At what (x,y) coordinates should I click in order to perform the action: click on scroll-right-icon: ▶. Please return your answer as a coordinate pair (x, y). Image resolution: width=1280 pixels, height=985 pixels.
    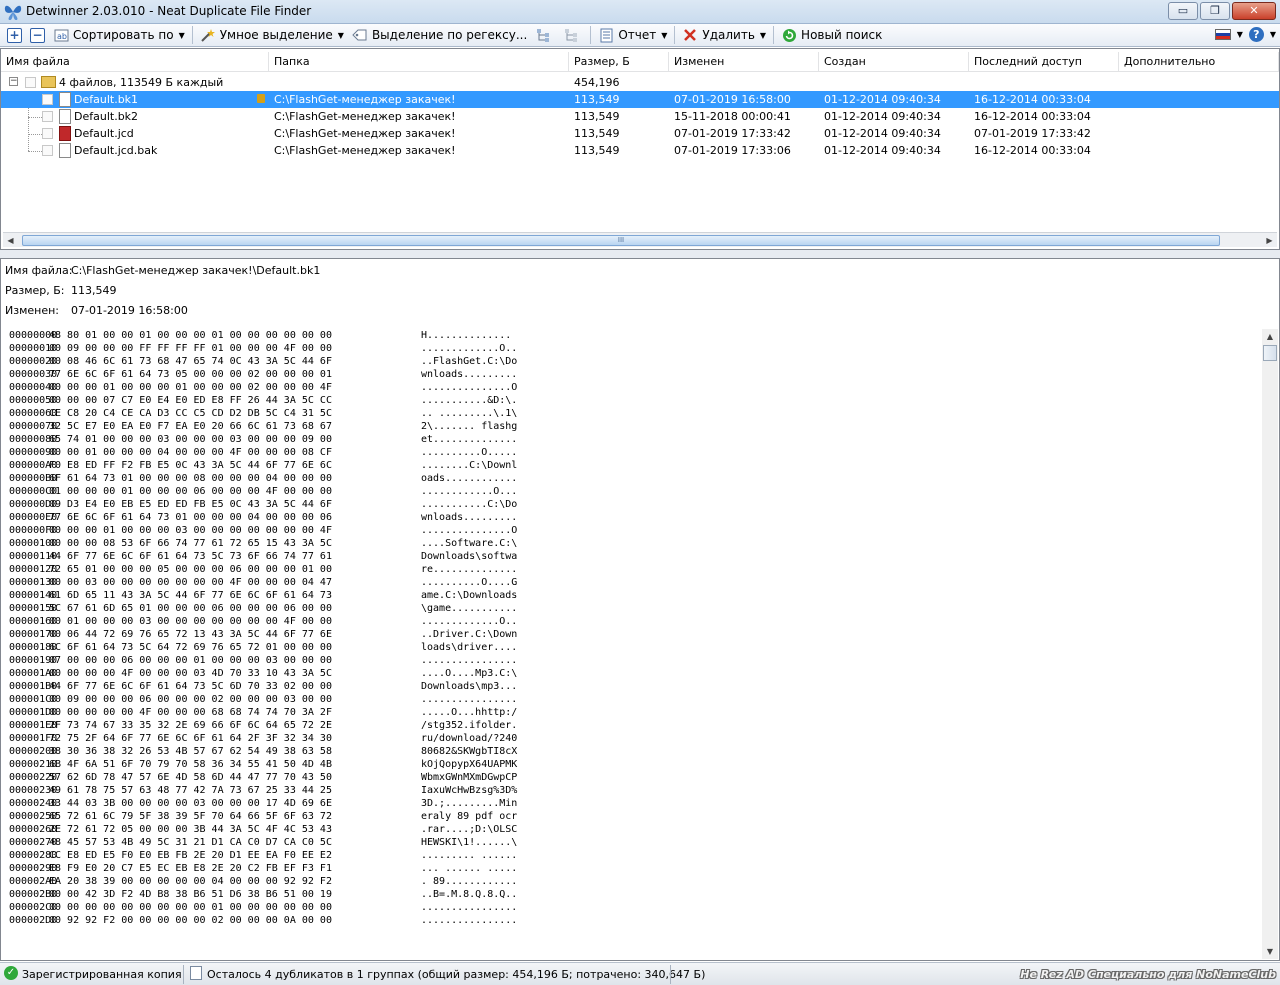
    Looking at the image, I should click on (1269, 240).